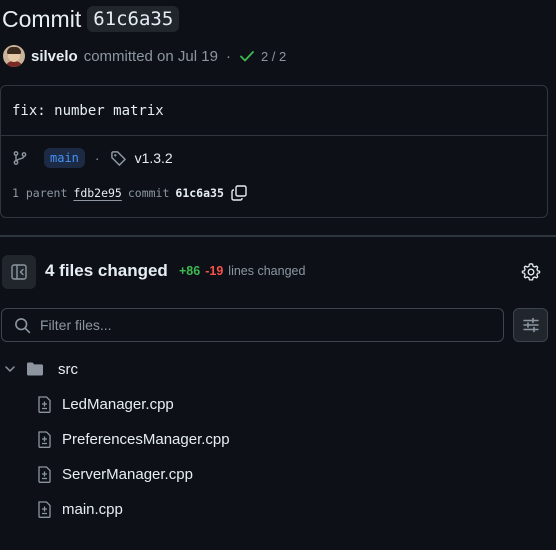 This screenshot has width=556, height=550. What do you see at coordinates (40, 193) in the screenshot?
I see `parent-label: 1 parent` at bounding box center [40, 193].